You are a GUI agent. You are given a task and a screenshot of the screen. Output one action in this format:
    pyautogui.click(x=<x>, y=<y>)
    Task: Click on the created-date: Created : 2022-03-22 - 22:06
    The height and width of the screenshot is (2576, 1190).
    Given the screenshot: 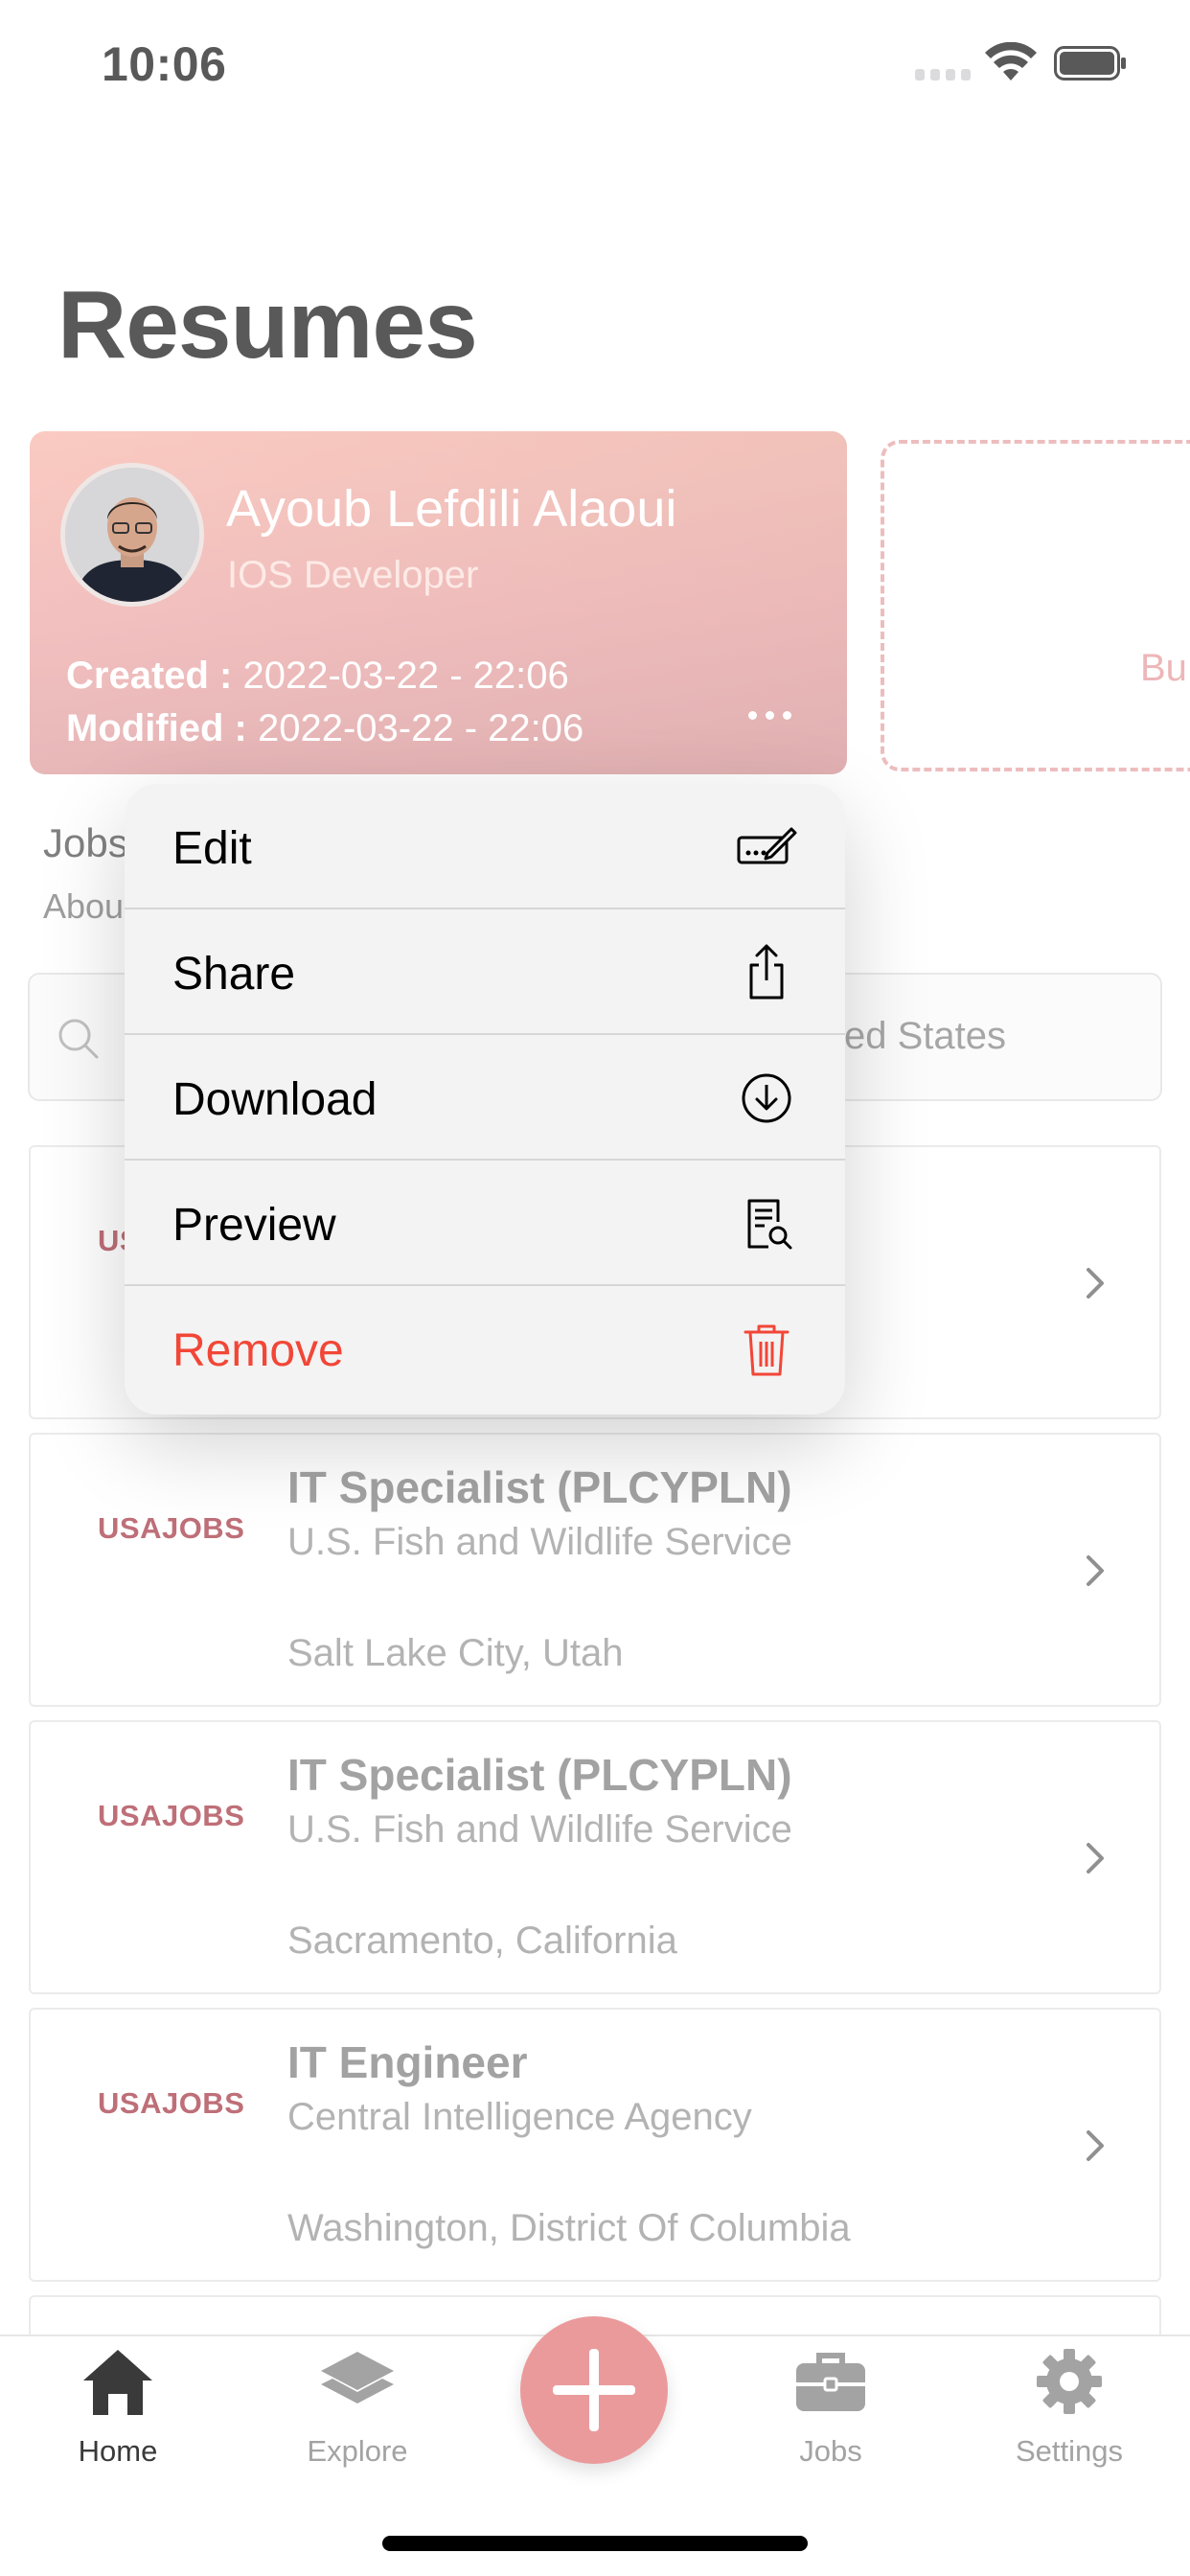 What is the action you would take?
    pyautogui.click(x=318, y=676)
    